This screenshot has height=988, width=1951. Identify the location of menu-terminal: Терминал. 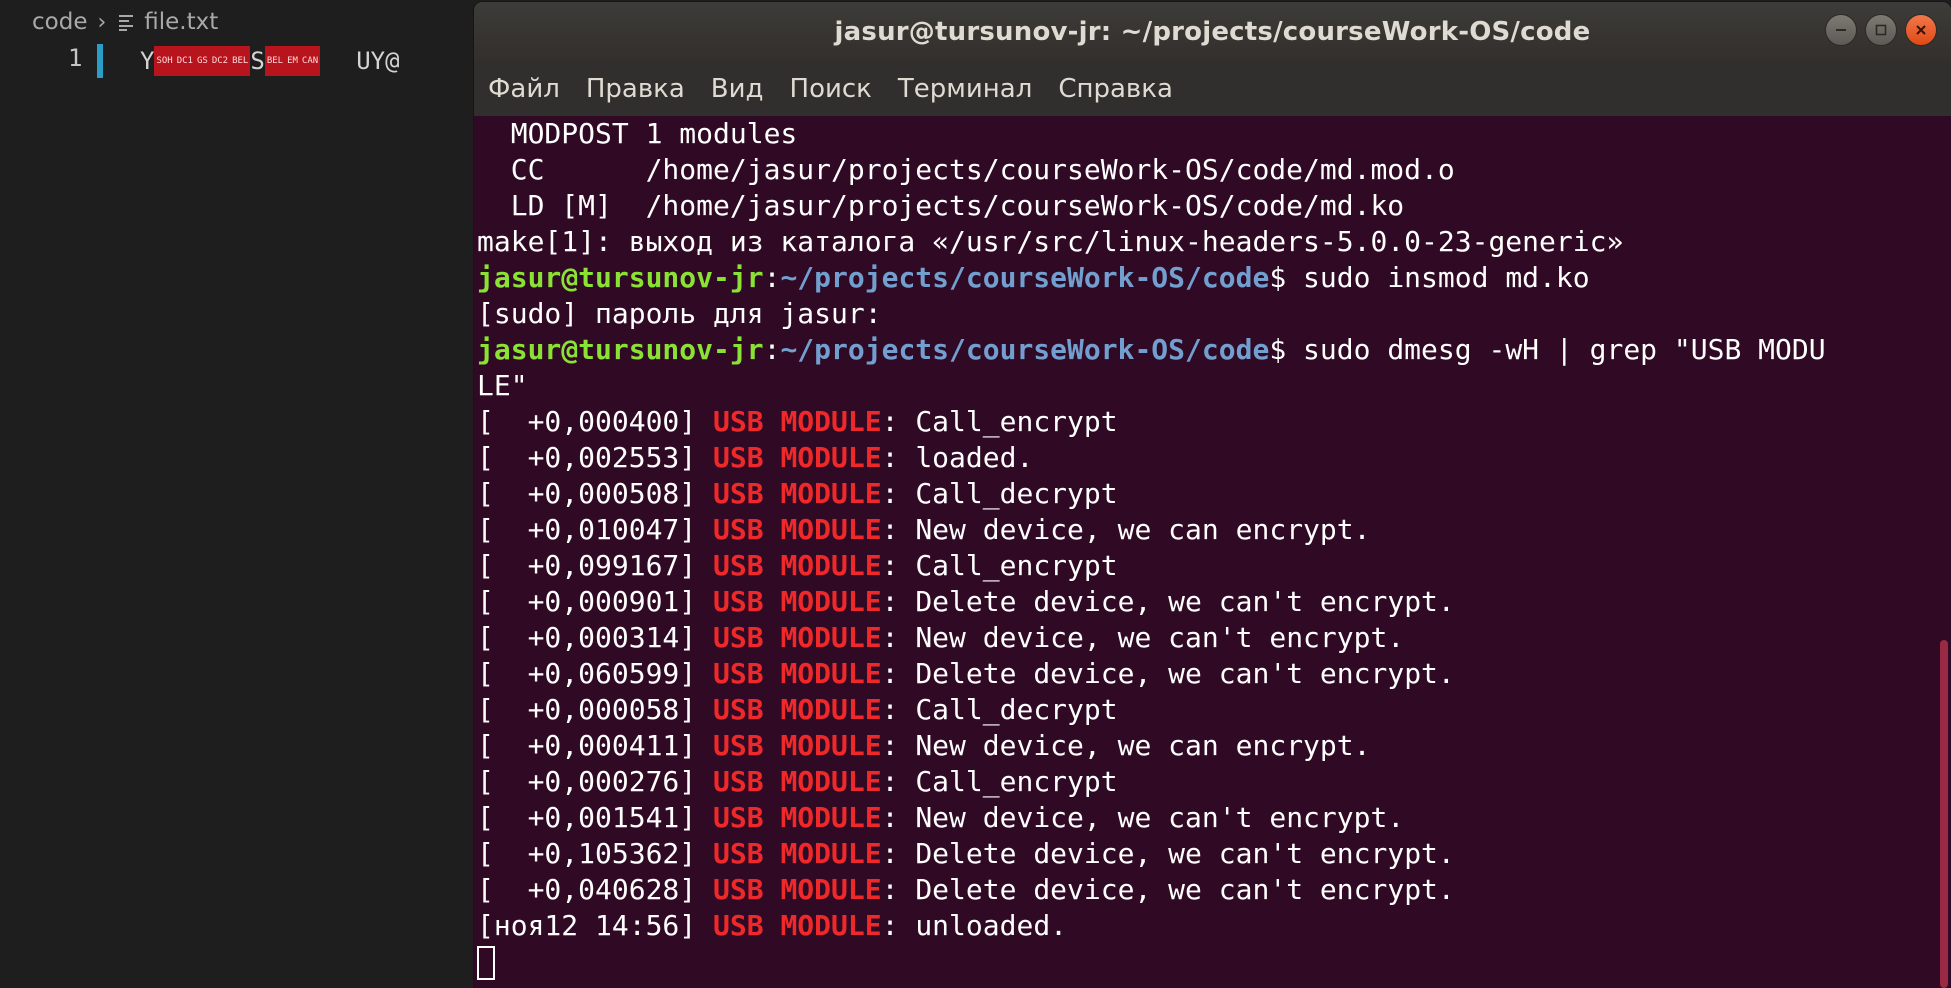
(965, 89).